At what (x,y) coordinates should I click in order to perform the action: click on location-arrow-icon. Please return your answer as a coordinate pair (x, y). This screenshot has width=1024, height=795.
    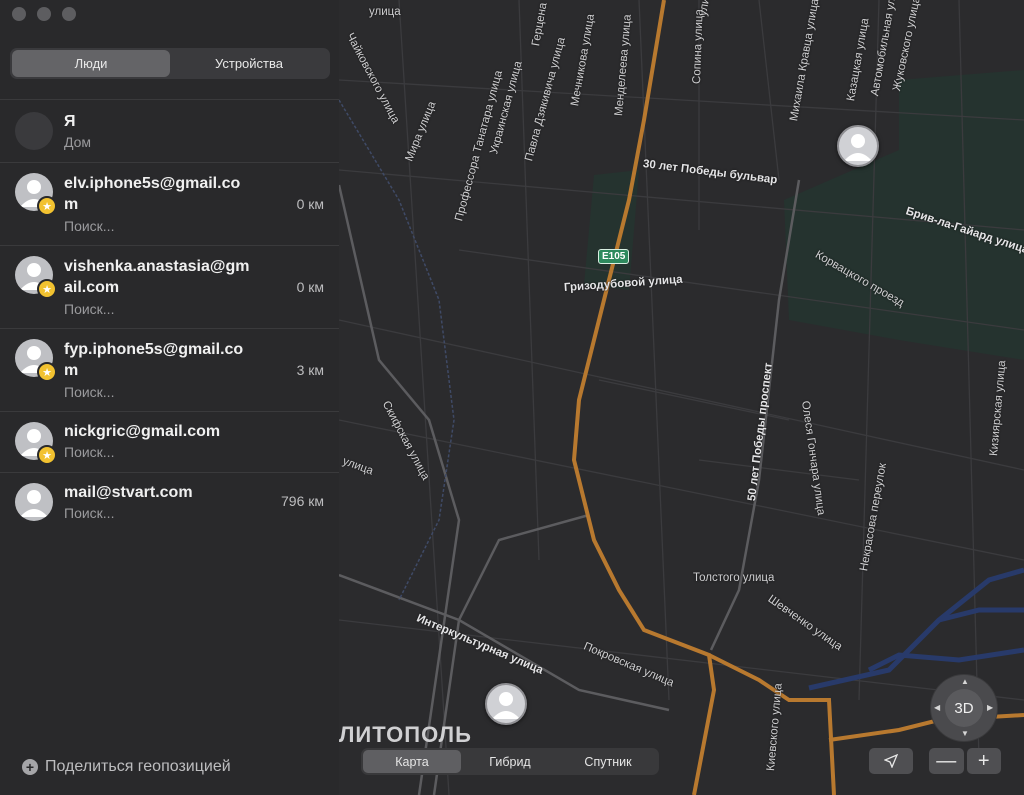
    Looking at the image, I should click on (891, 761).